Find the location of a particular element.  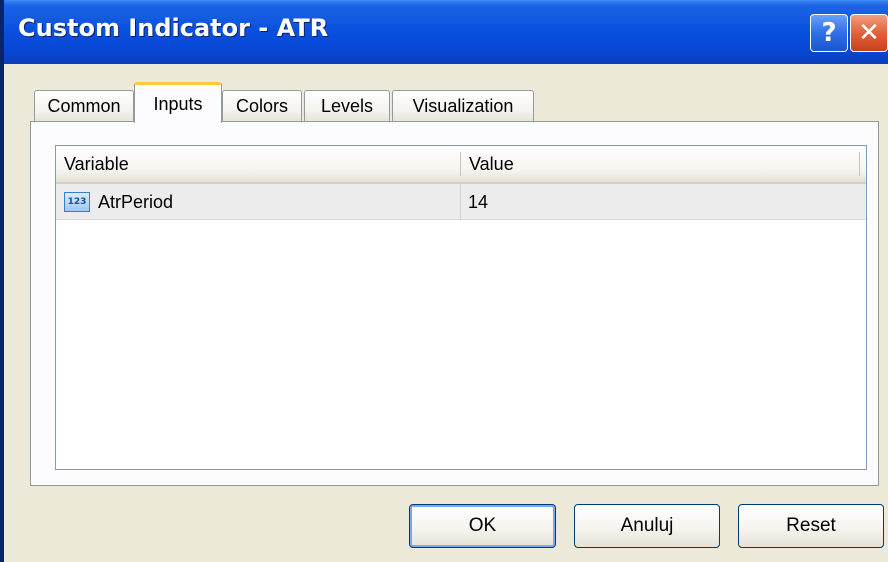

close-icon: ✕ is located at coordinates (869, 33).